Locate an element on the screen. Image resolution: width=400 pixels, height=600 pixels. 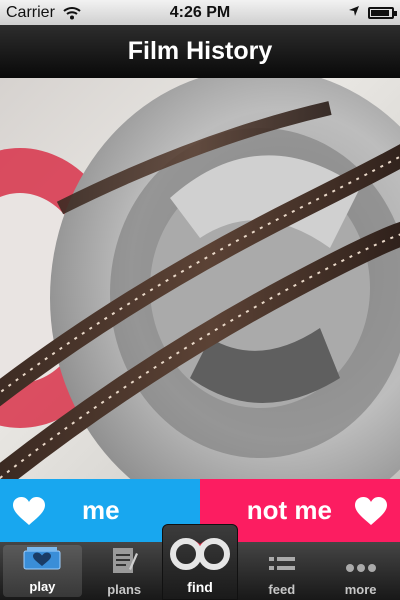
play-heart-icon is located at coordinates (42, 560).